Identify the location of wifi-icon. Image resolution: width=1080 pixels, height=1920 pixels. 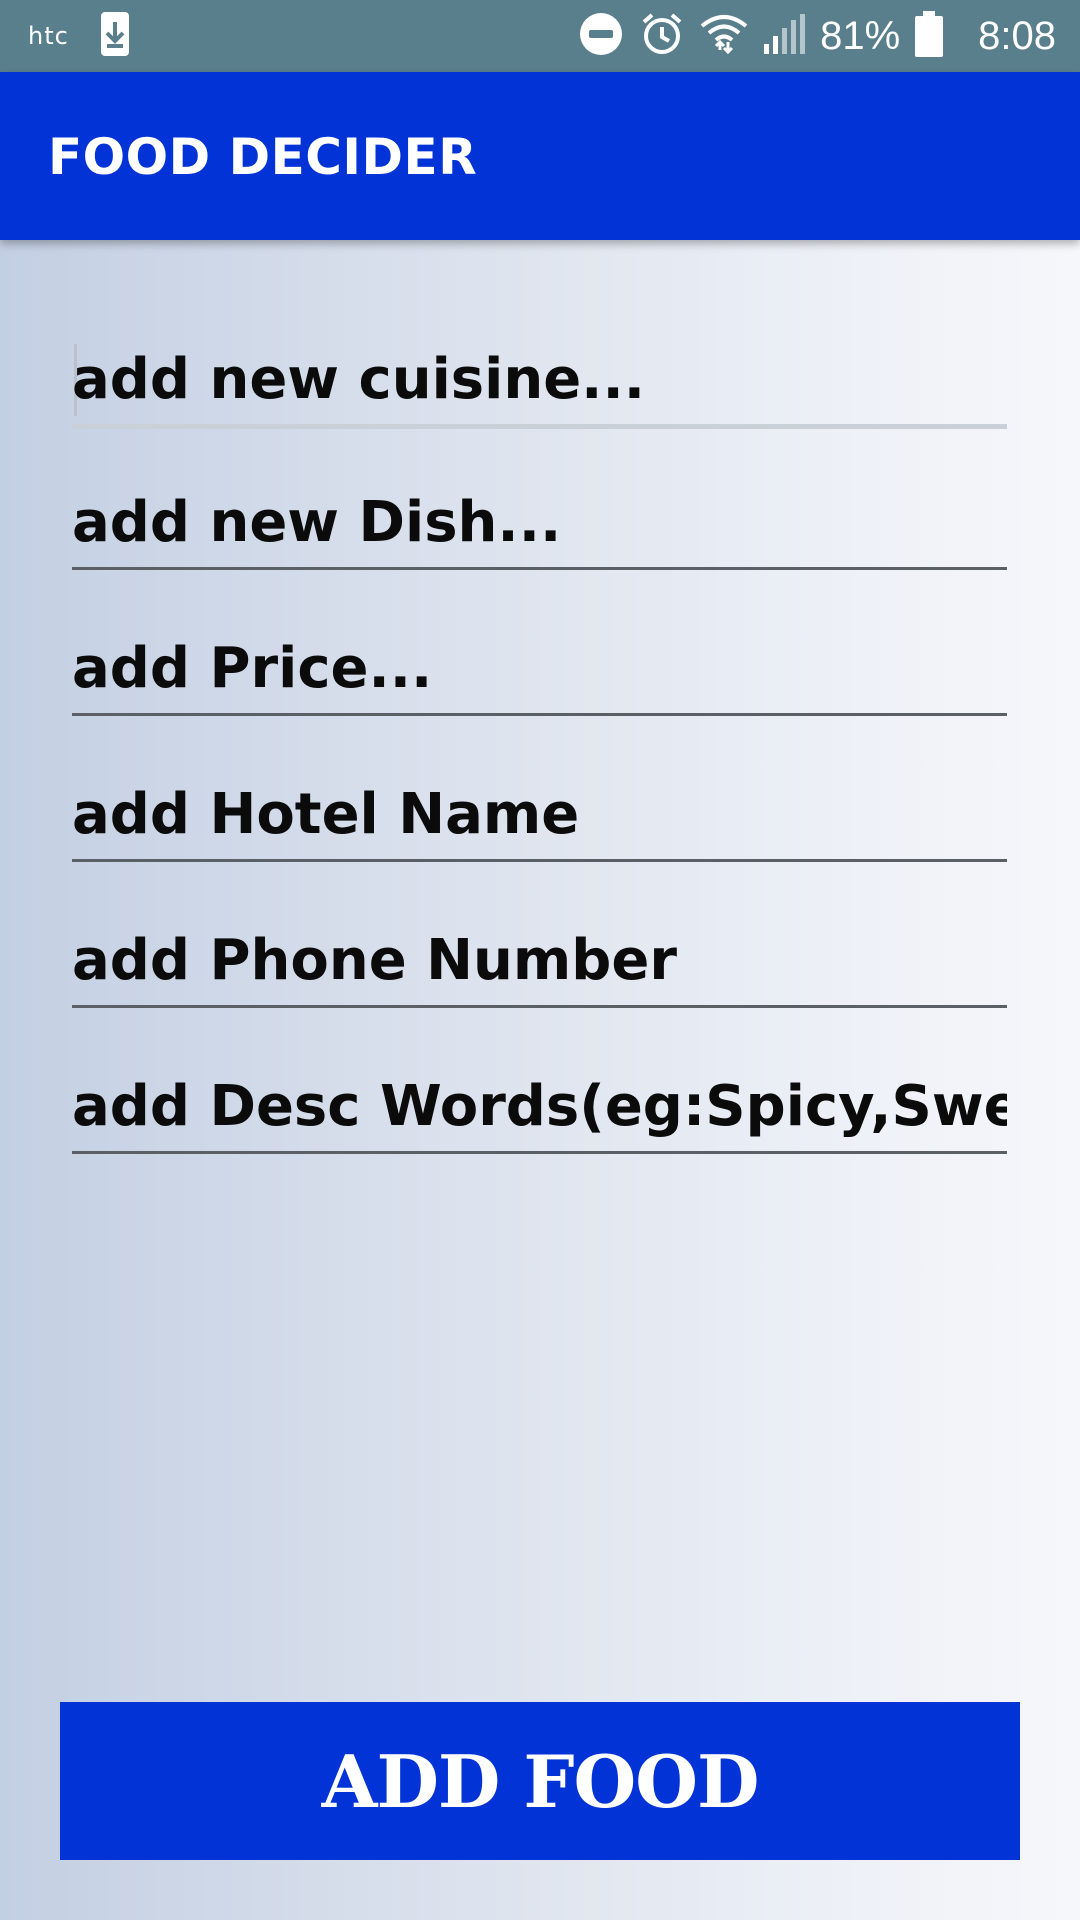
(724, 36).